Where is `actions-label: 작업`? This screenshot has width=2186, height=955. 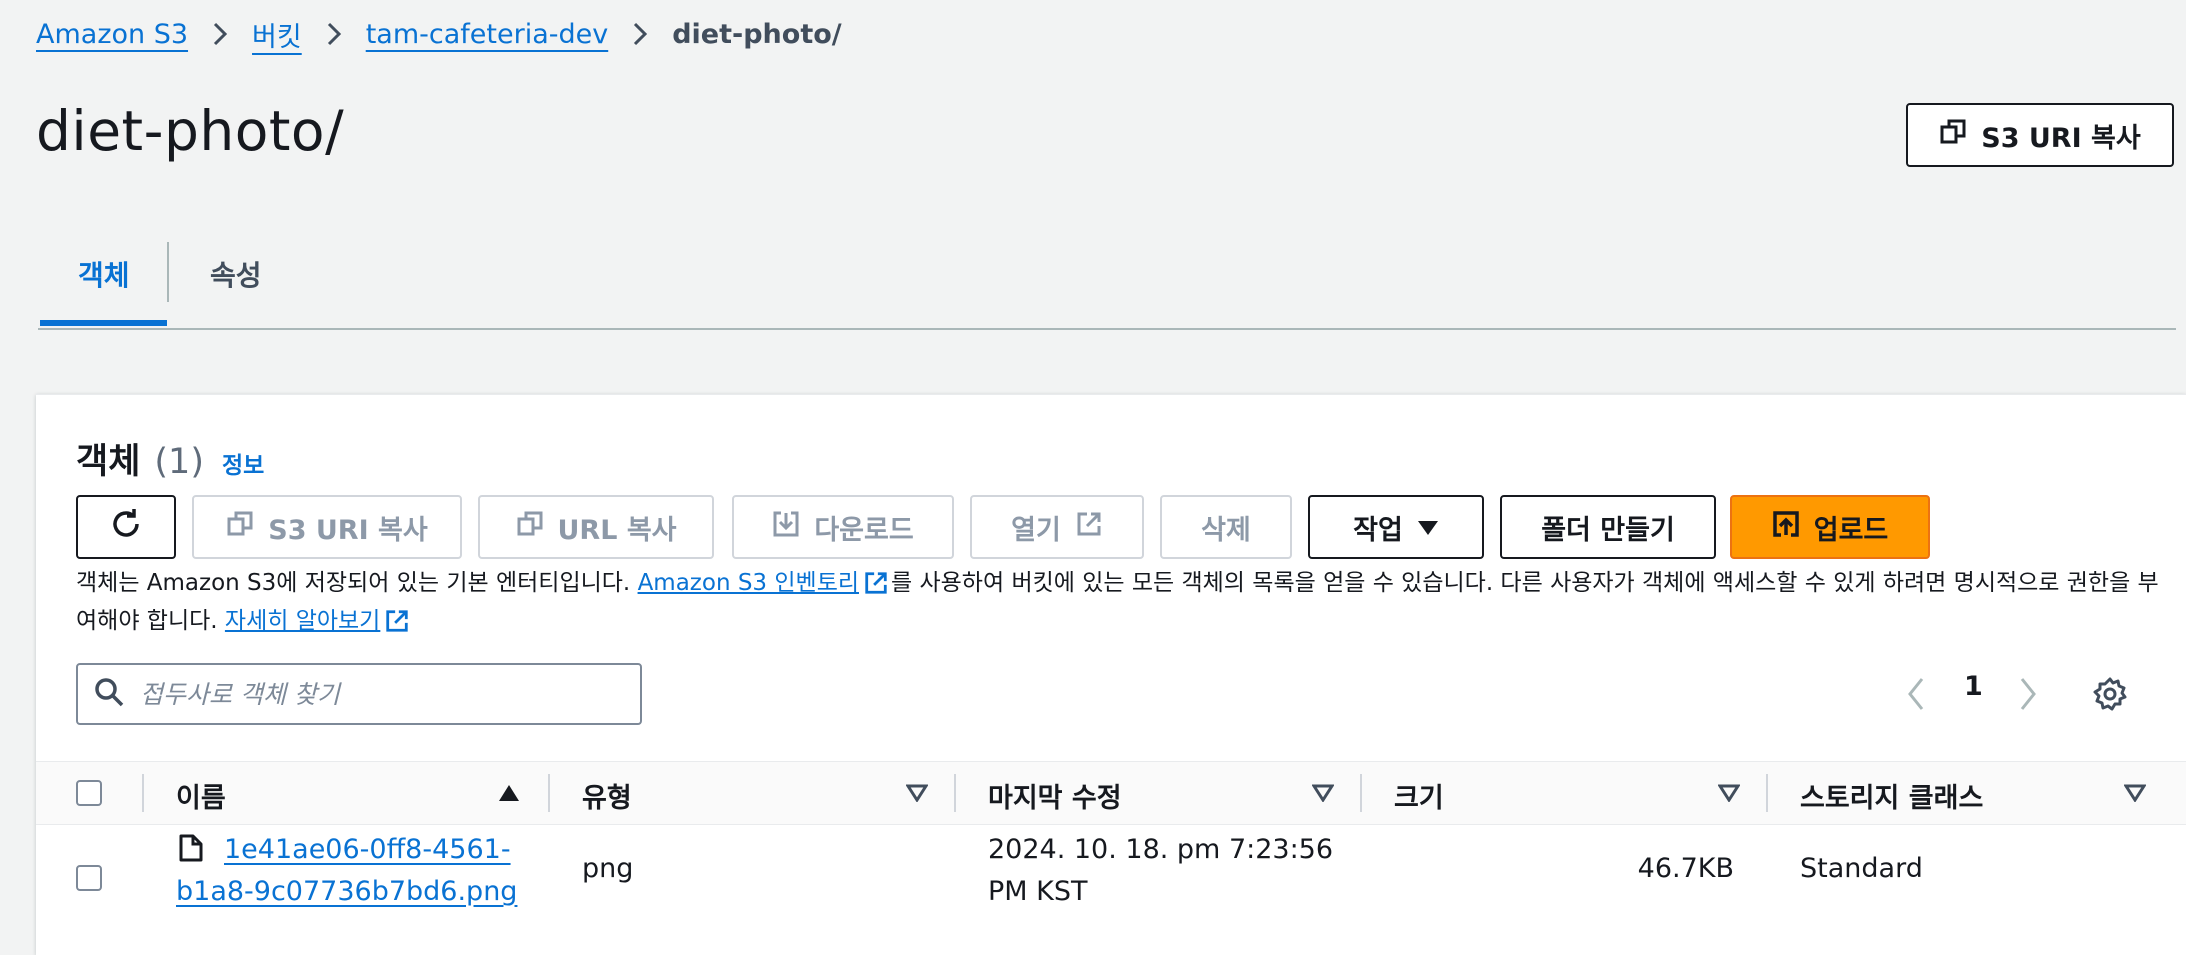
actions-label: 작업 is located at coordinates (1378, 530).